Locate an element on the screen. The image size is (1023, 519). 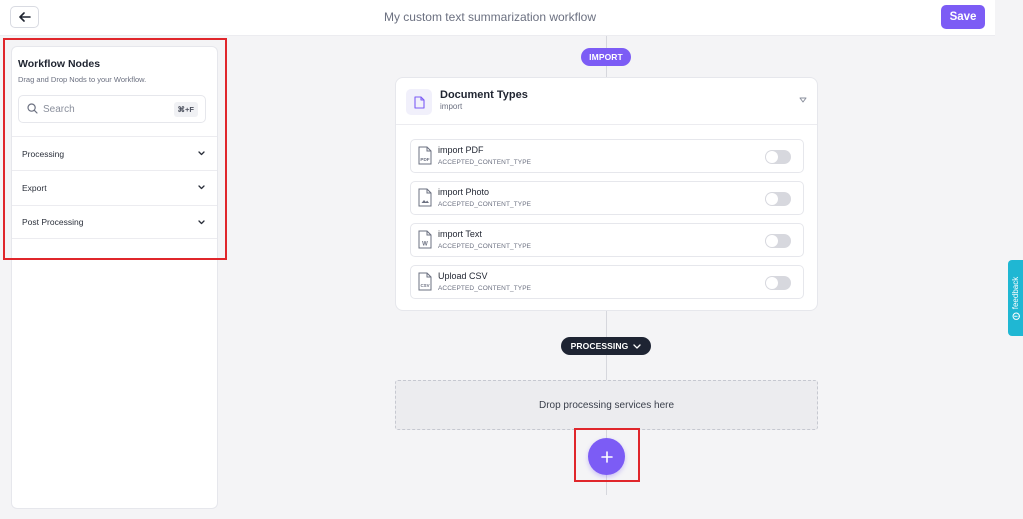
content-type-name: Upload CSV is located at coordinates (463, 276).